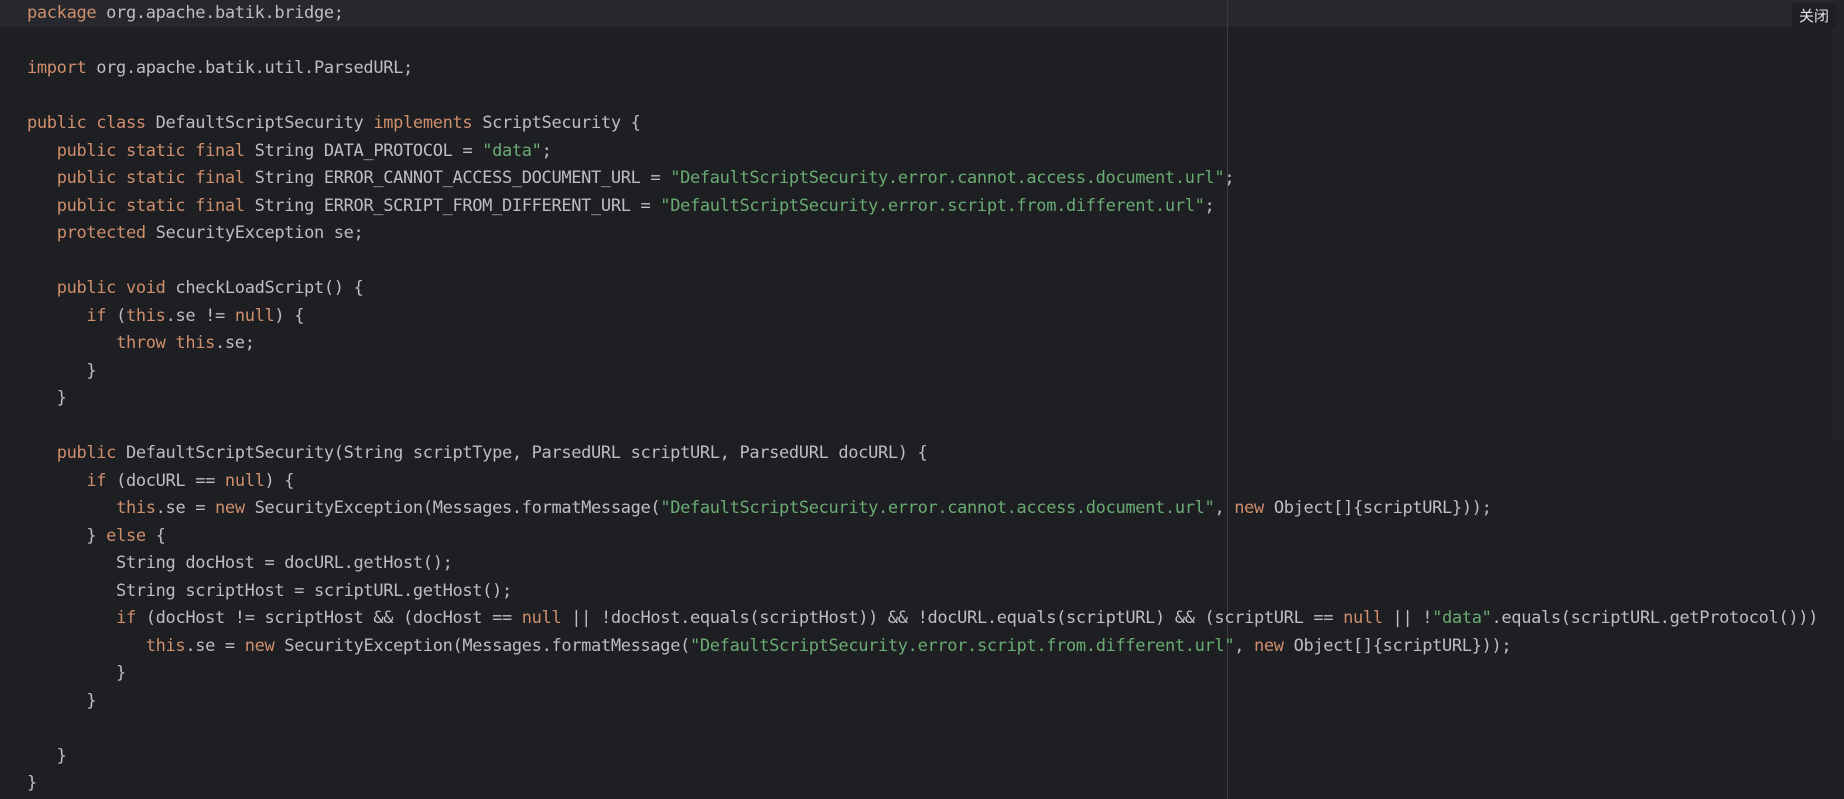  I want to click on vertical-scrollbar-track, so click(1838, 220).